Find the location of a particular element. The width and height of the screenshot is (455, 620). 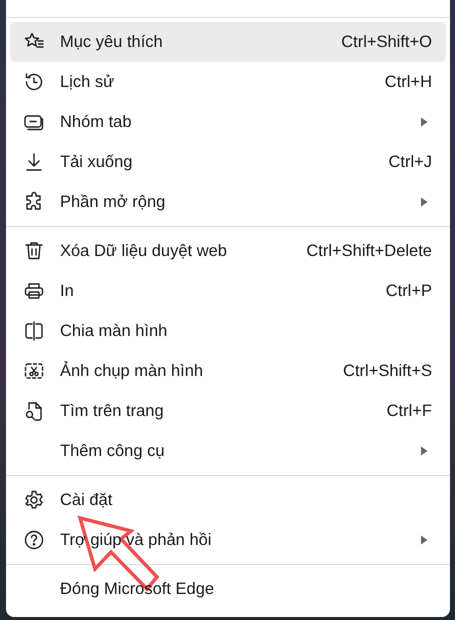

settings-icon is located at coordinates (34, 500).